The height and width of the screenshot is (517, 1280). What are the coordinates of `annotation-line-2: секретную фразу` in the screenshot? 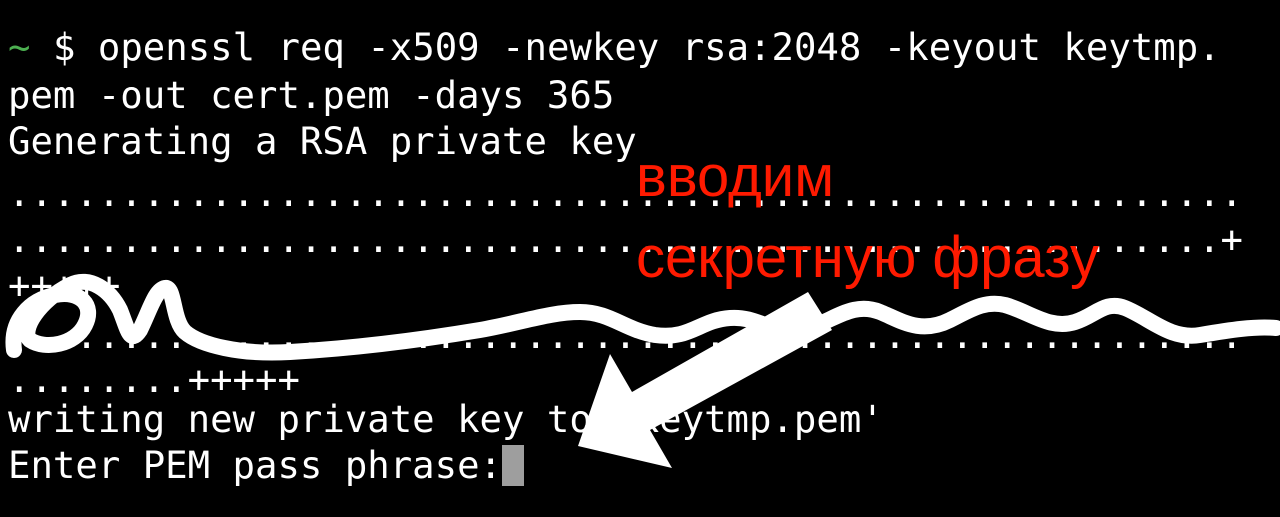 It's located at (867, 257).